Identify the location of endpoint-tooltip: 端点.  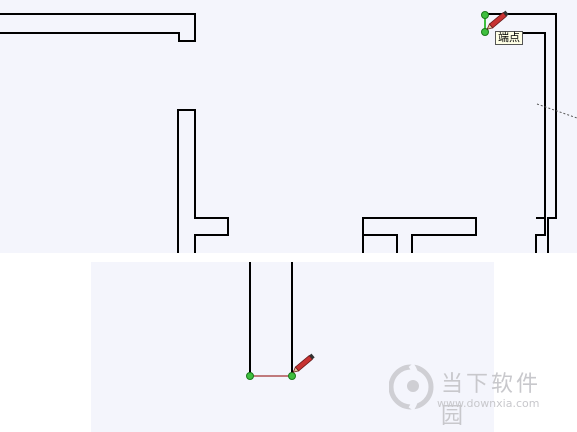
(509, 38).